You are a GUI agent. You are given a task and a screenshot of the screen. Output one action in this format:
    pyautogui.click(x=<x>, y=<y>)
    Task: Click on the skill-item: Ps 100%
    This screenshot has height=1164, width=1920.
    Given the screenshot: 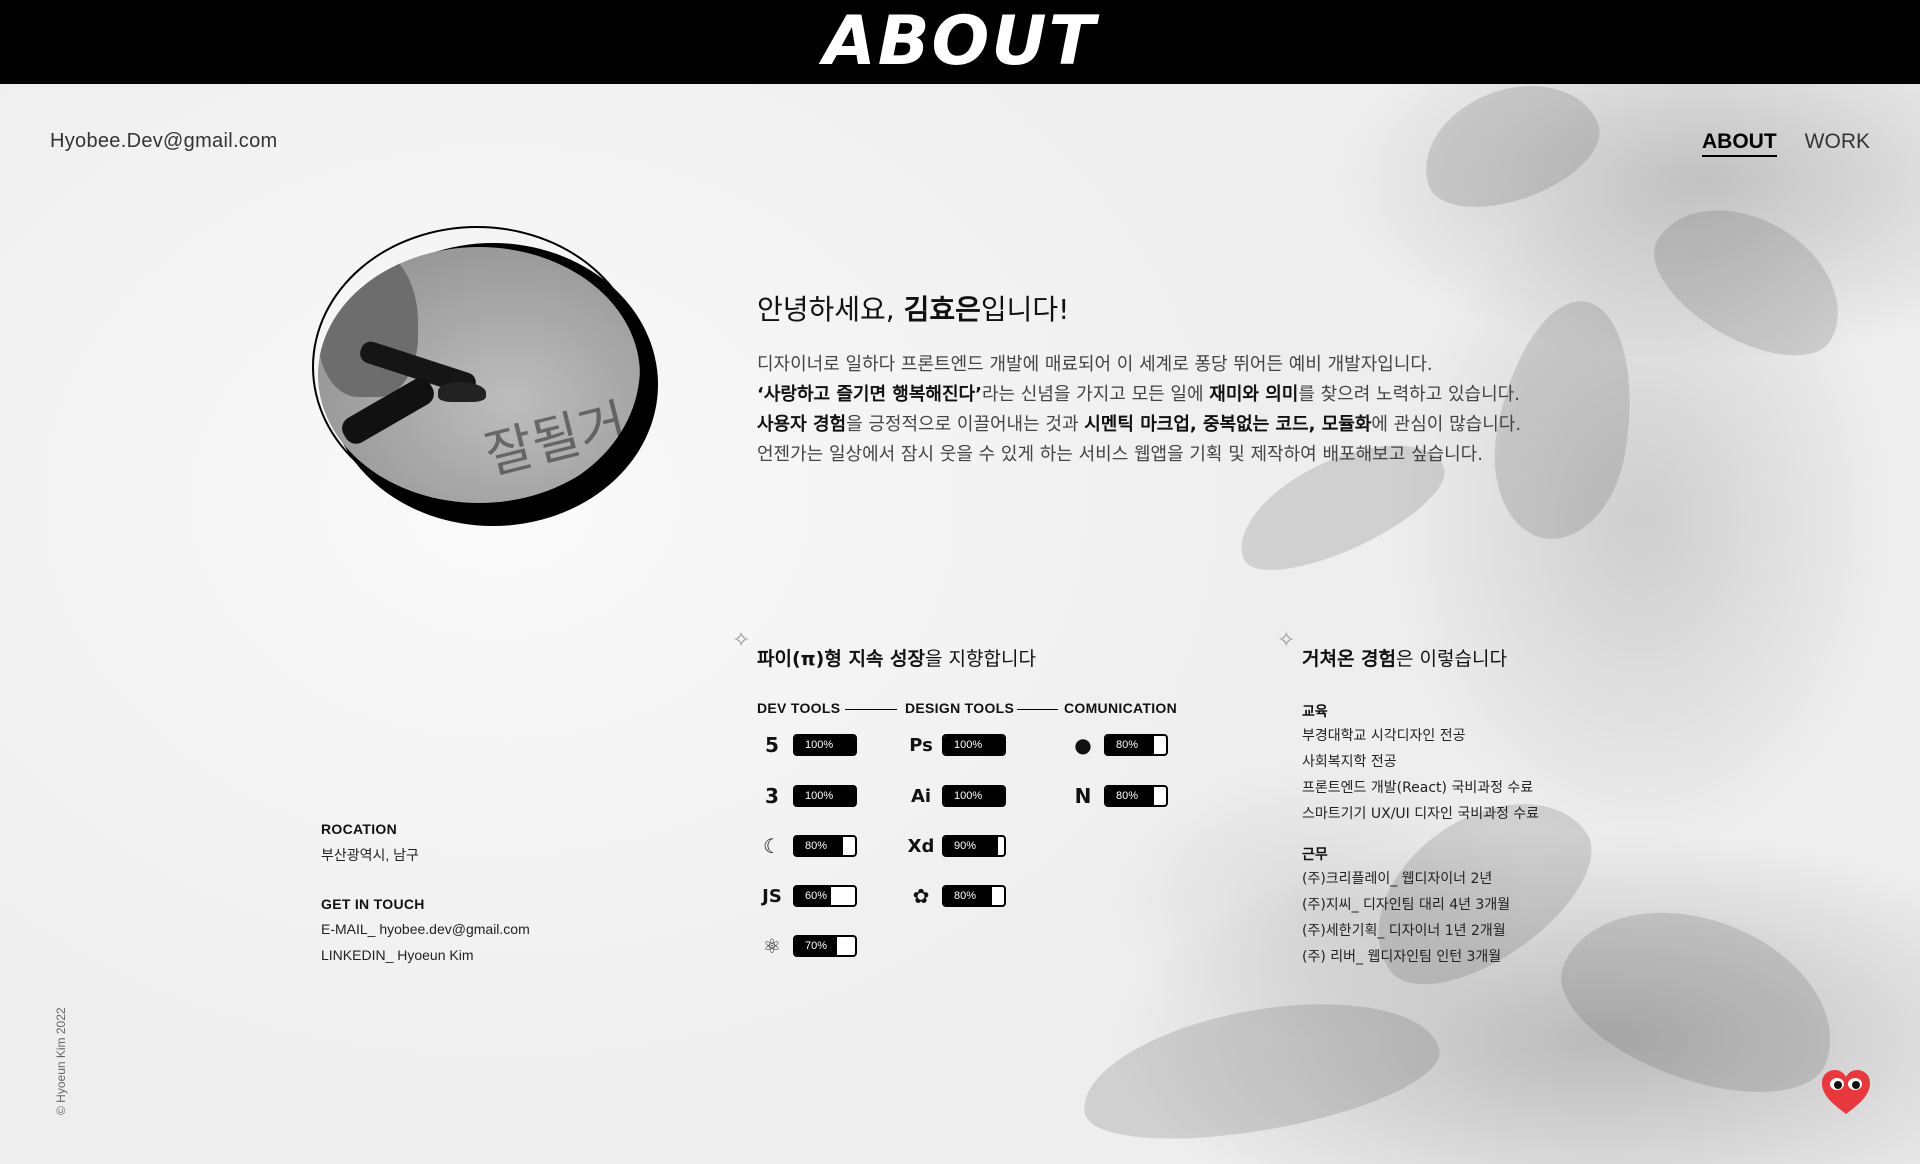 What is the action you would take?
    pyautogui.click(x=956, y=745)
    